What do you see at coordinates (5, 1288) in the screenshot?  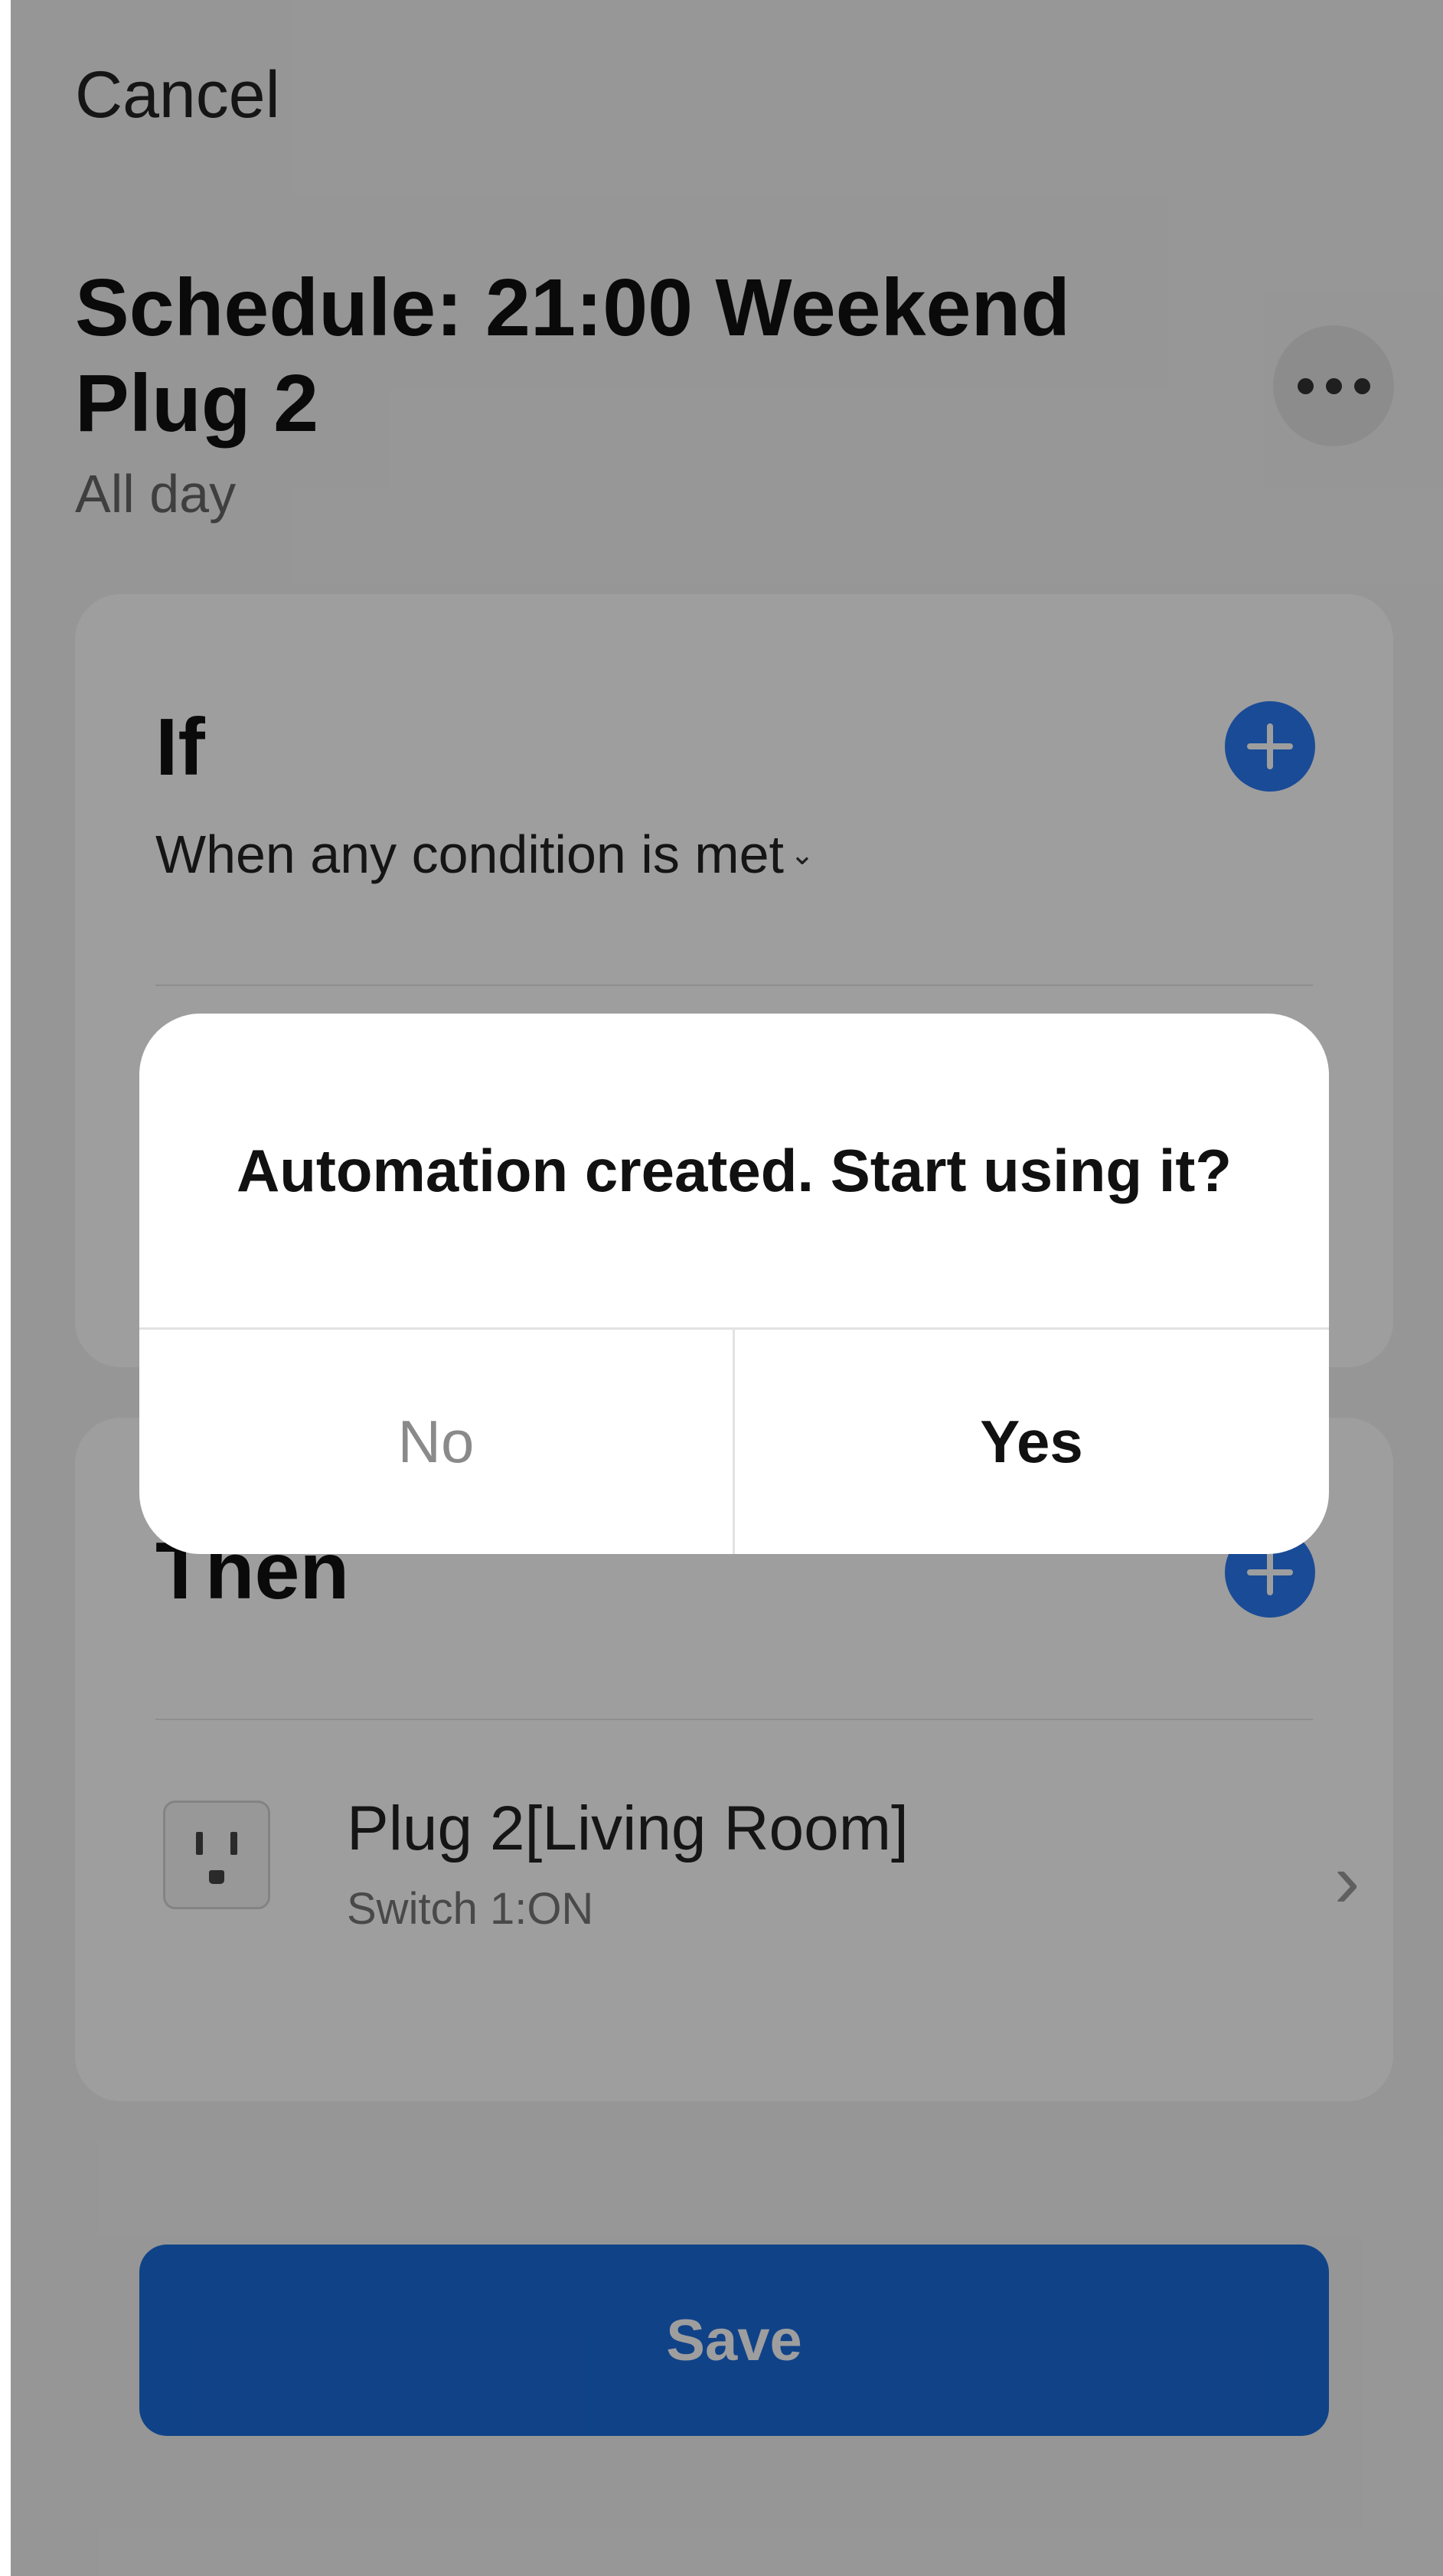 I see `screen-edge` at bounding box center [5, 1288].